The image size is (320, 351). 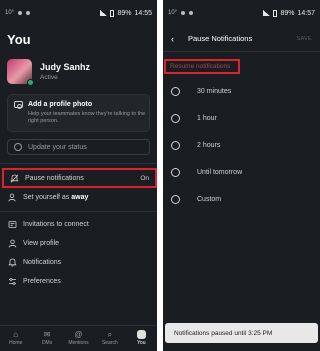 I want to click on online-status-icon, so click(x=30, y=82).